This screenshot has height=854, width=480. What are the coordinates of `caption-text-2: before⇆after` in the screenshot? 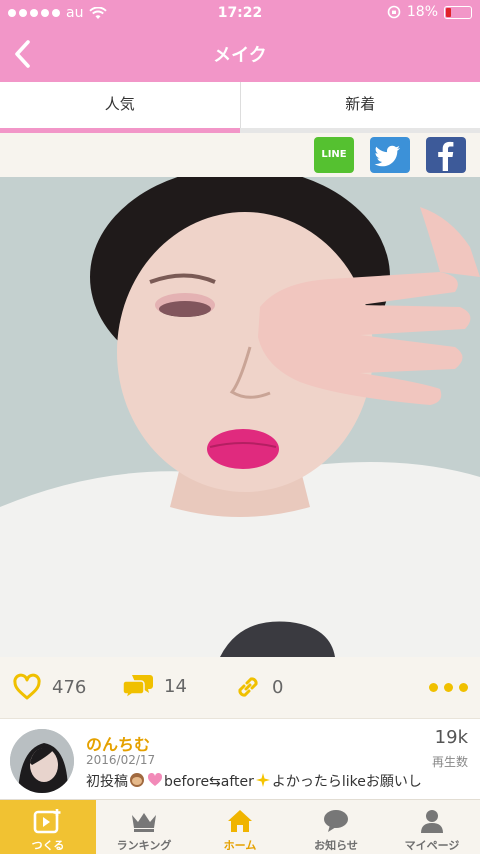 It's located at (209, 782).